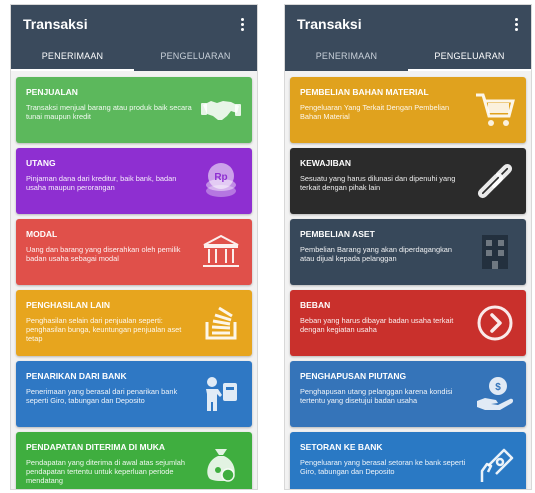 Image resolution: width=535 pixels, height=493 pixels. I want to click on card-title: PENDAPATAN DITERIMA DI MUKA, so click(95, 447).